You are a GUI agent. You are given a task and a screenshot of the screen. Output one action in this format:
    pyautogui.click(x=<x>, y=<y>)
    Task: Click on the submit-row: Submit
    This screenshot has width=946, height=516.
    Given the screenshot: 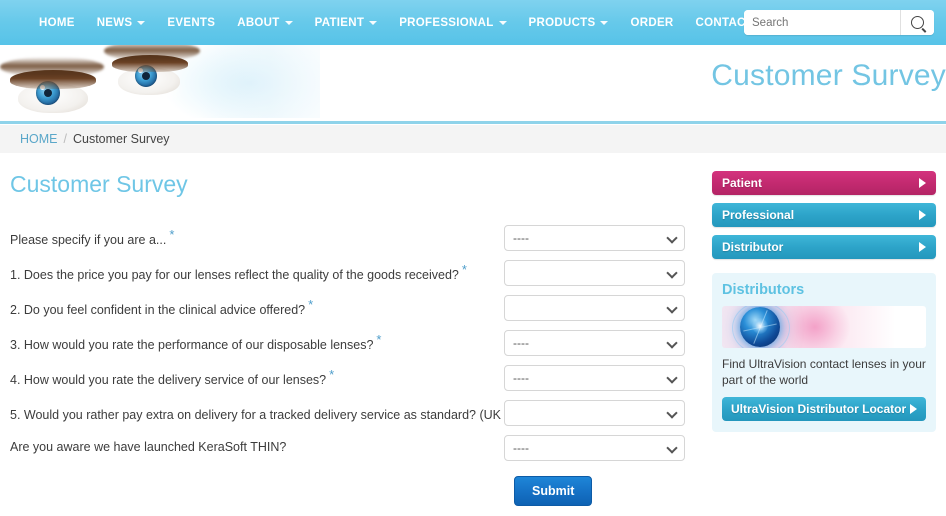 What is the action you would take?
    pyautogui.click(x=361, y=496)
    